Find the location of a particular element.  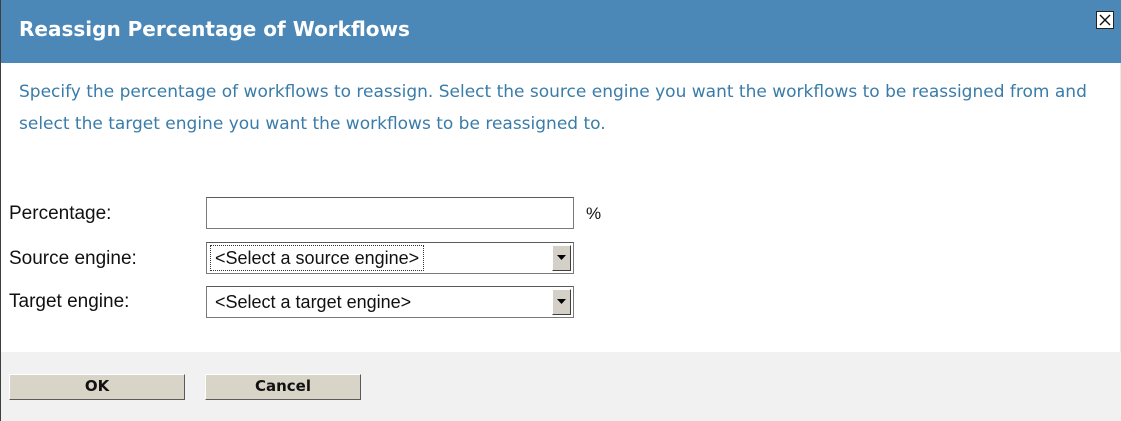

close-button is located at coordinates (1105, 20).